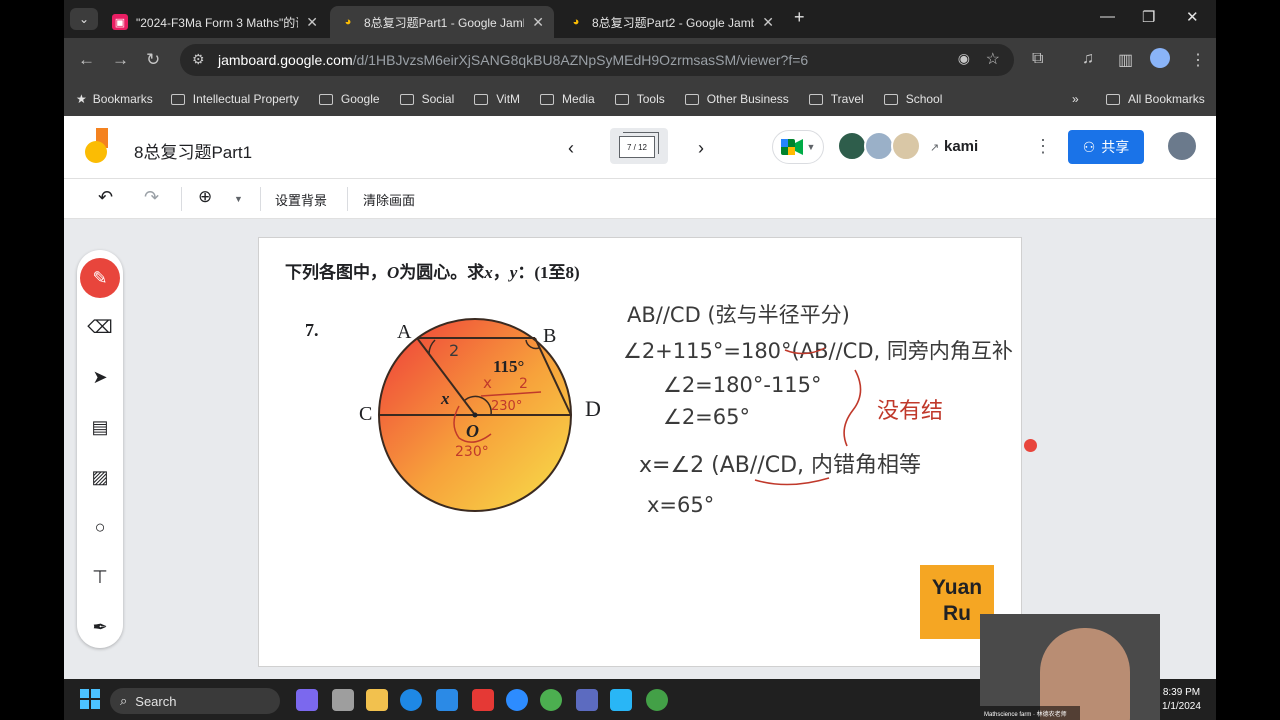 The width and height of the screenshot is (1280, 720). I want to click on bookmark-folder: Media, so click(567, 99).